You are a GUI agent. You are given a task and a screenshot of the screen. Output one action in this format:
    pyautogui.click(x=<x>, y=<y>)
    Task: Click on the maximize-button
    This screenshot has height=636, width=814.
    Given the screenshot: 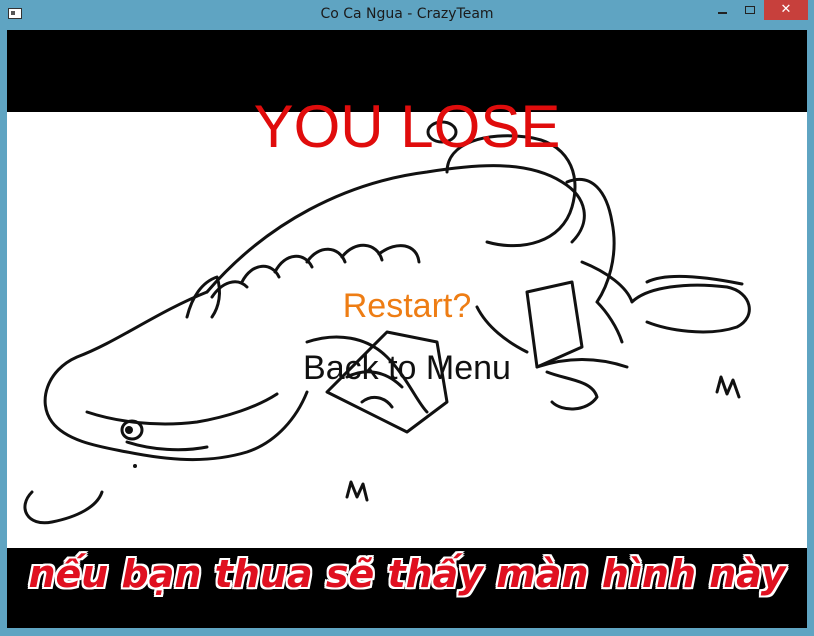 What is the action you would take?
    pyautogui.click(x=750, y=10)
    